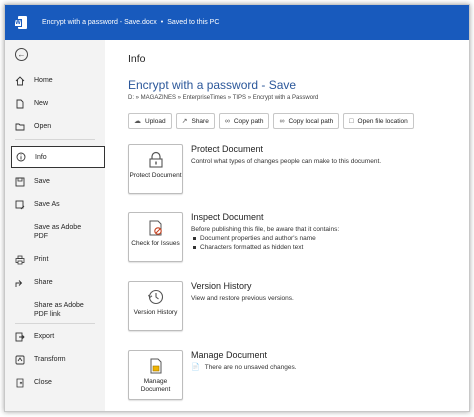  I want to click on sidebar-item-save-as-adobe-pdf: Save as Adobe PDF, so click(53, 232).